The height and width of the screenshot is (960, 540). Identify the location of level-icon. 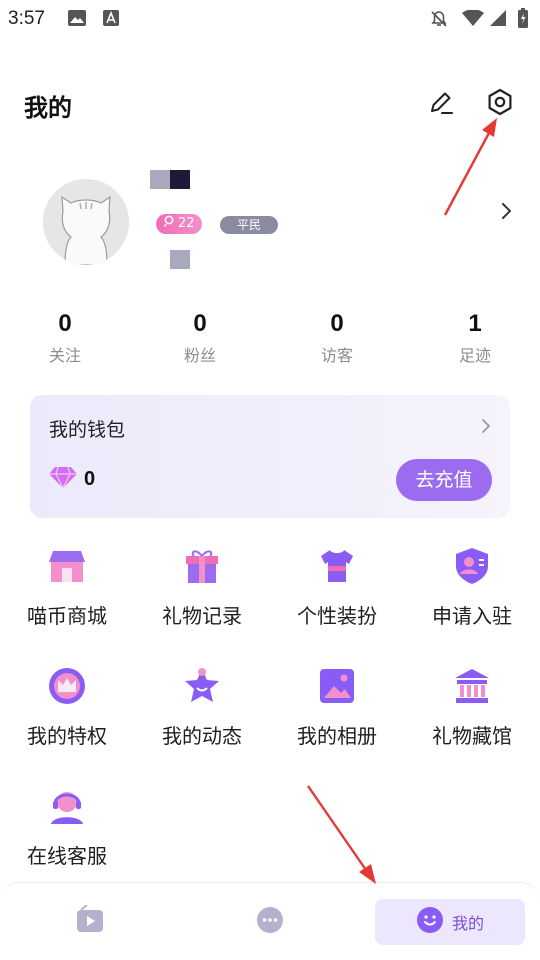
(169, 224).